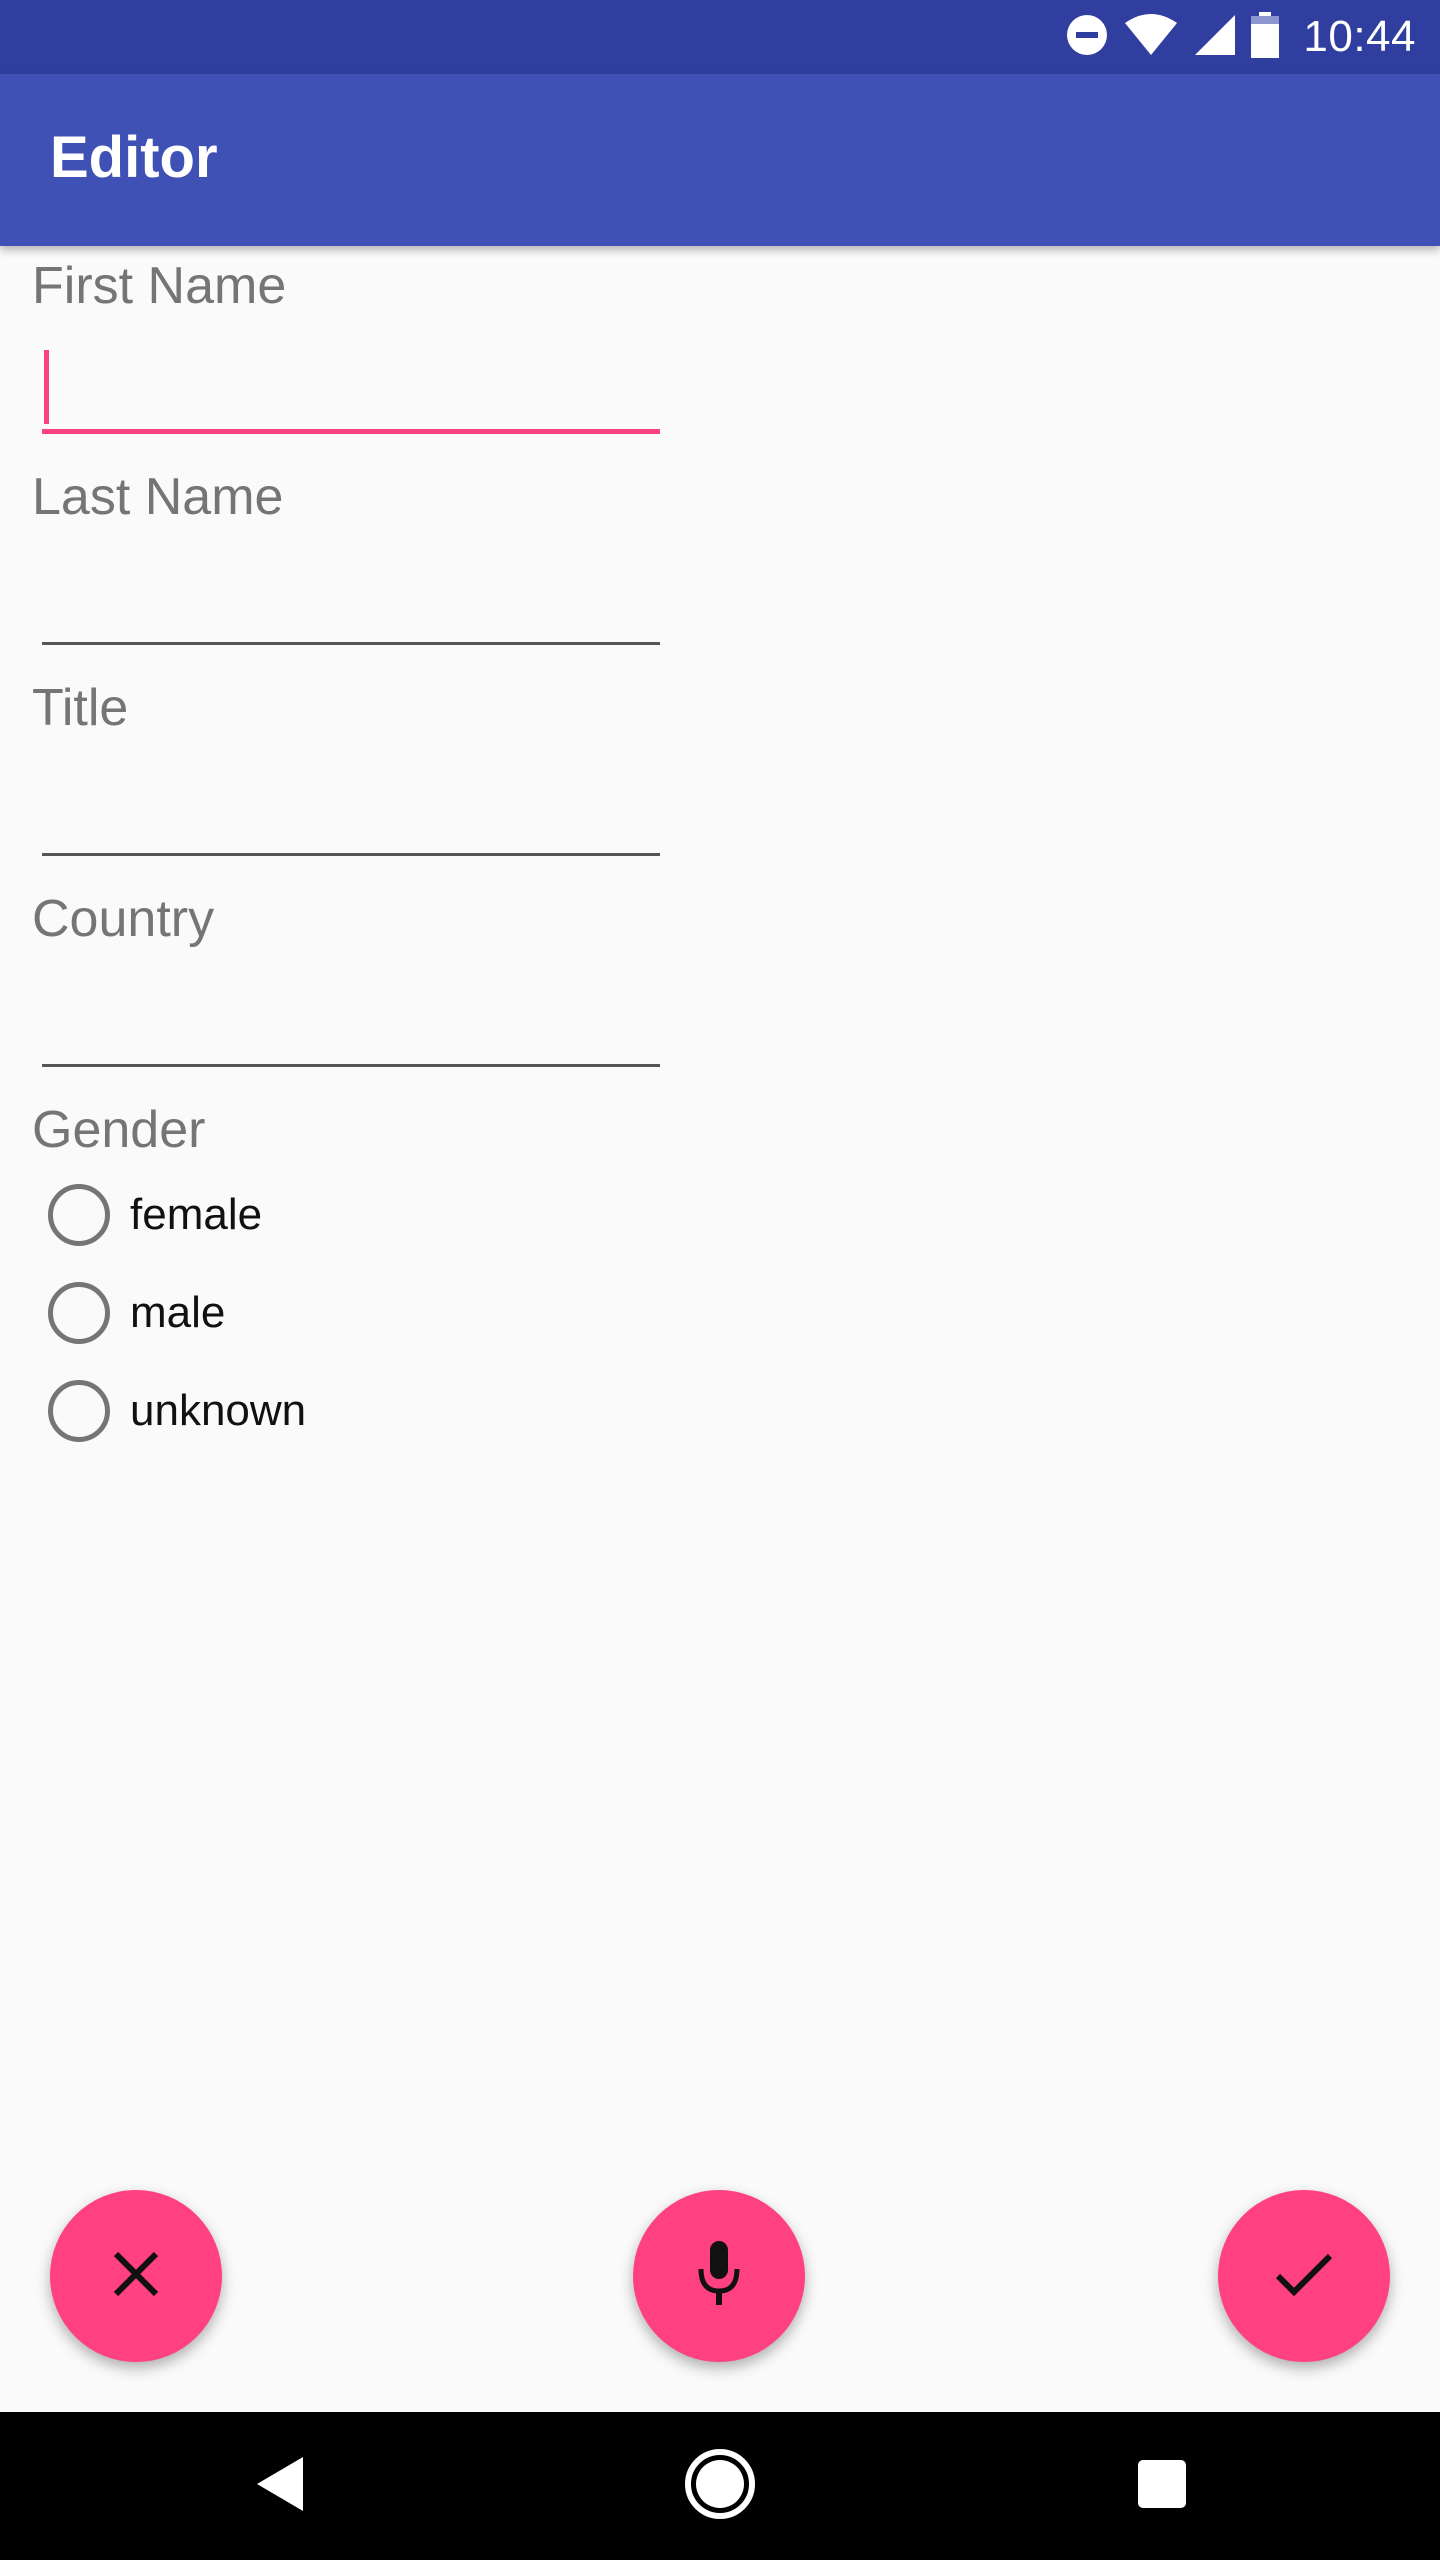 The image size is (1440, 2560). What do you see at coordinates (119, 1130) in the screenshot?
I see `gender-label: Gender` at bounding box center [119, 1130].